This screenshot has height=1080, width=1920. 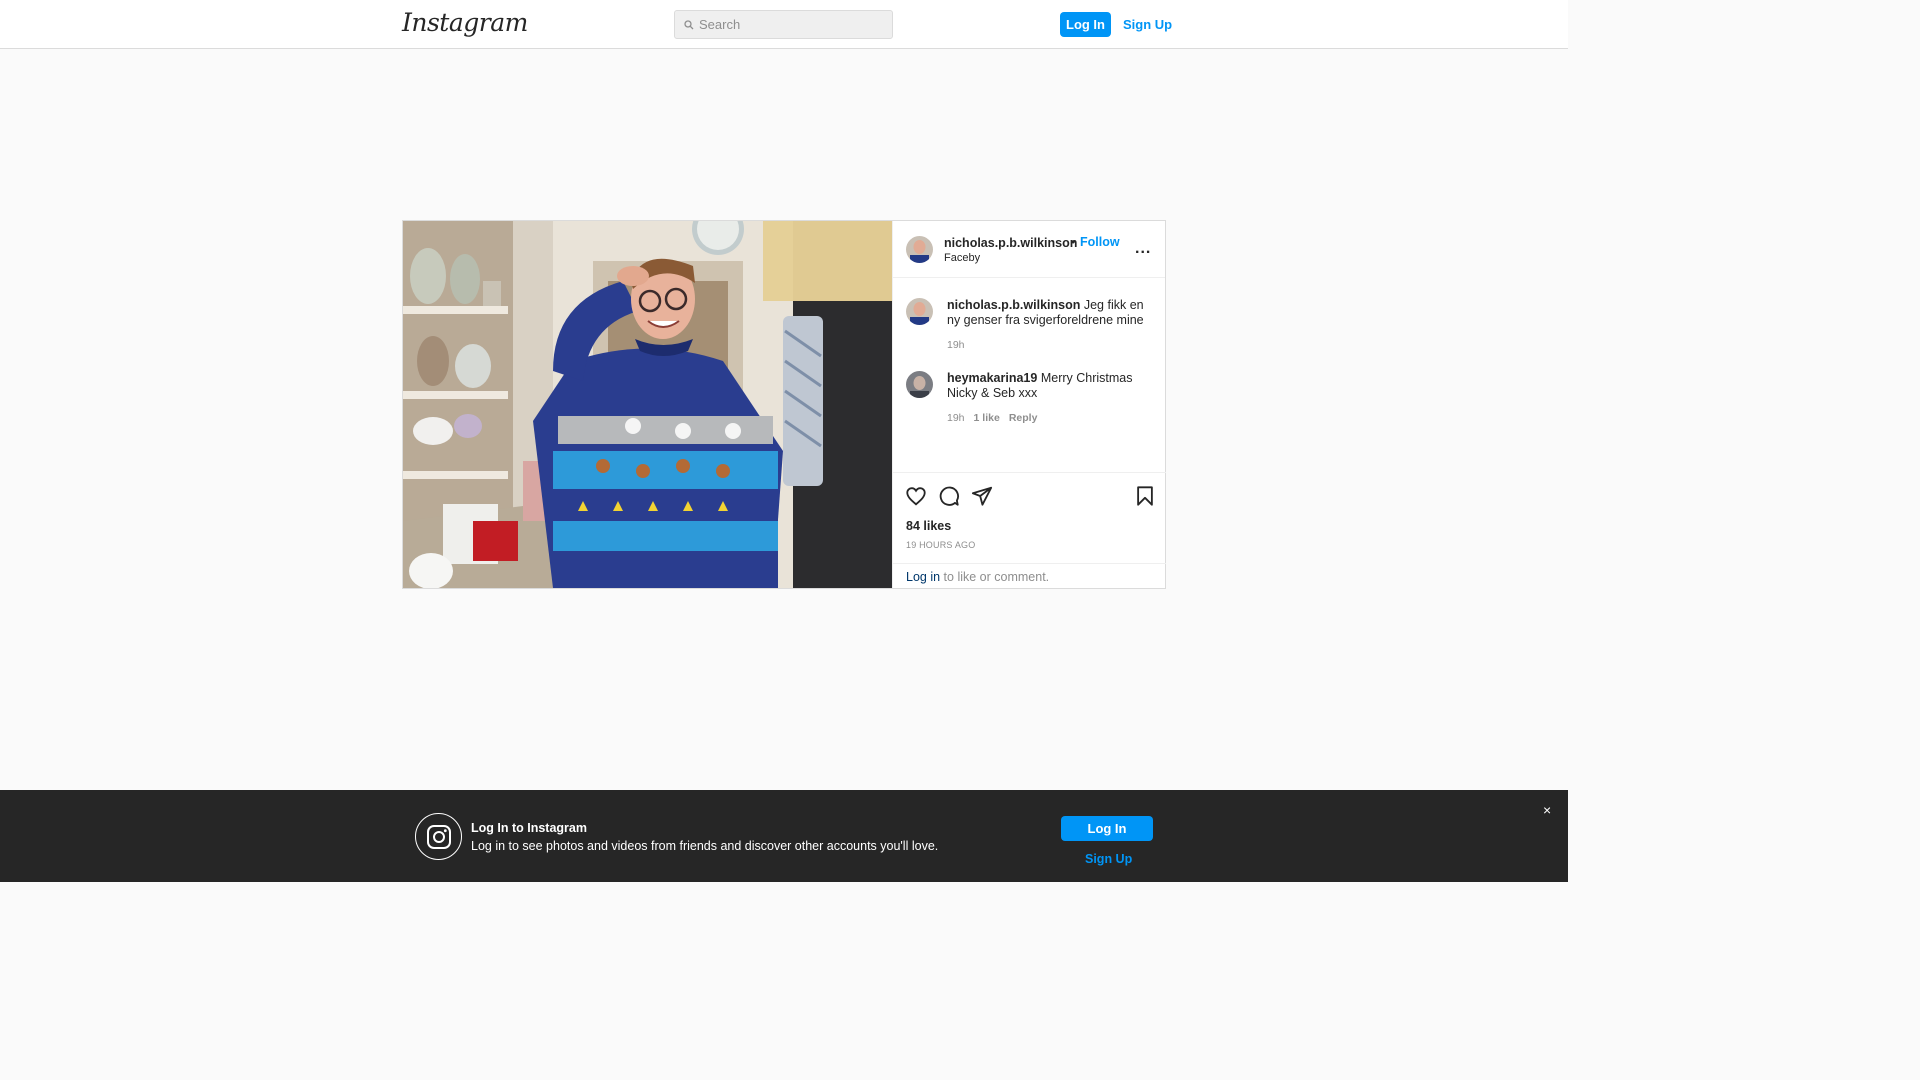 I want to click on banner-title: Log In to Instagram, so click(x=529, y=828).